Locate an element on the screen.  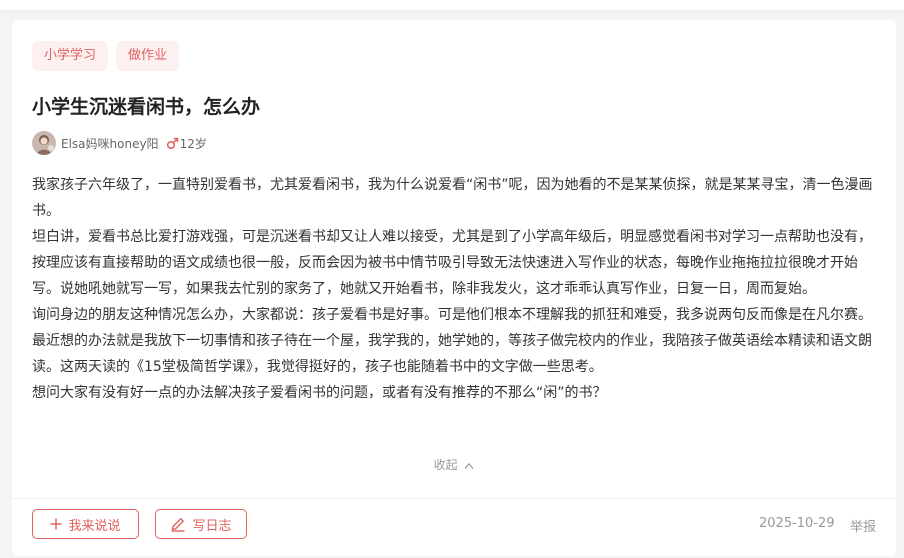
top-strip is located at coordinates (452, 5).